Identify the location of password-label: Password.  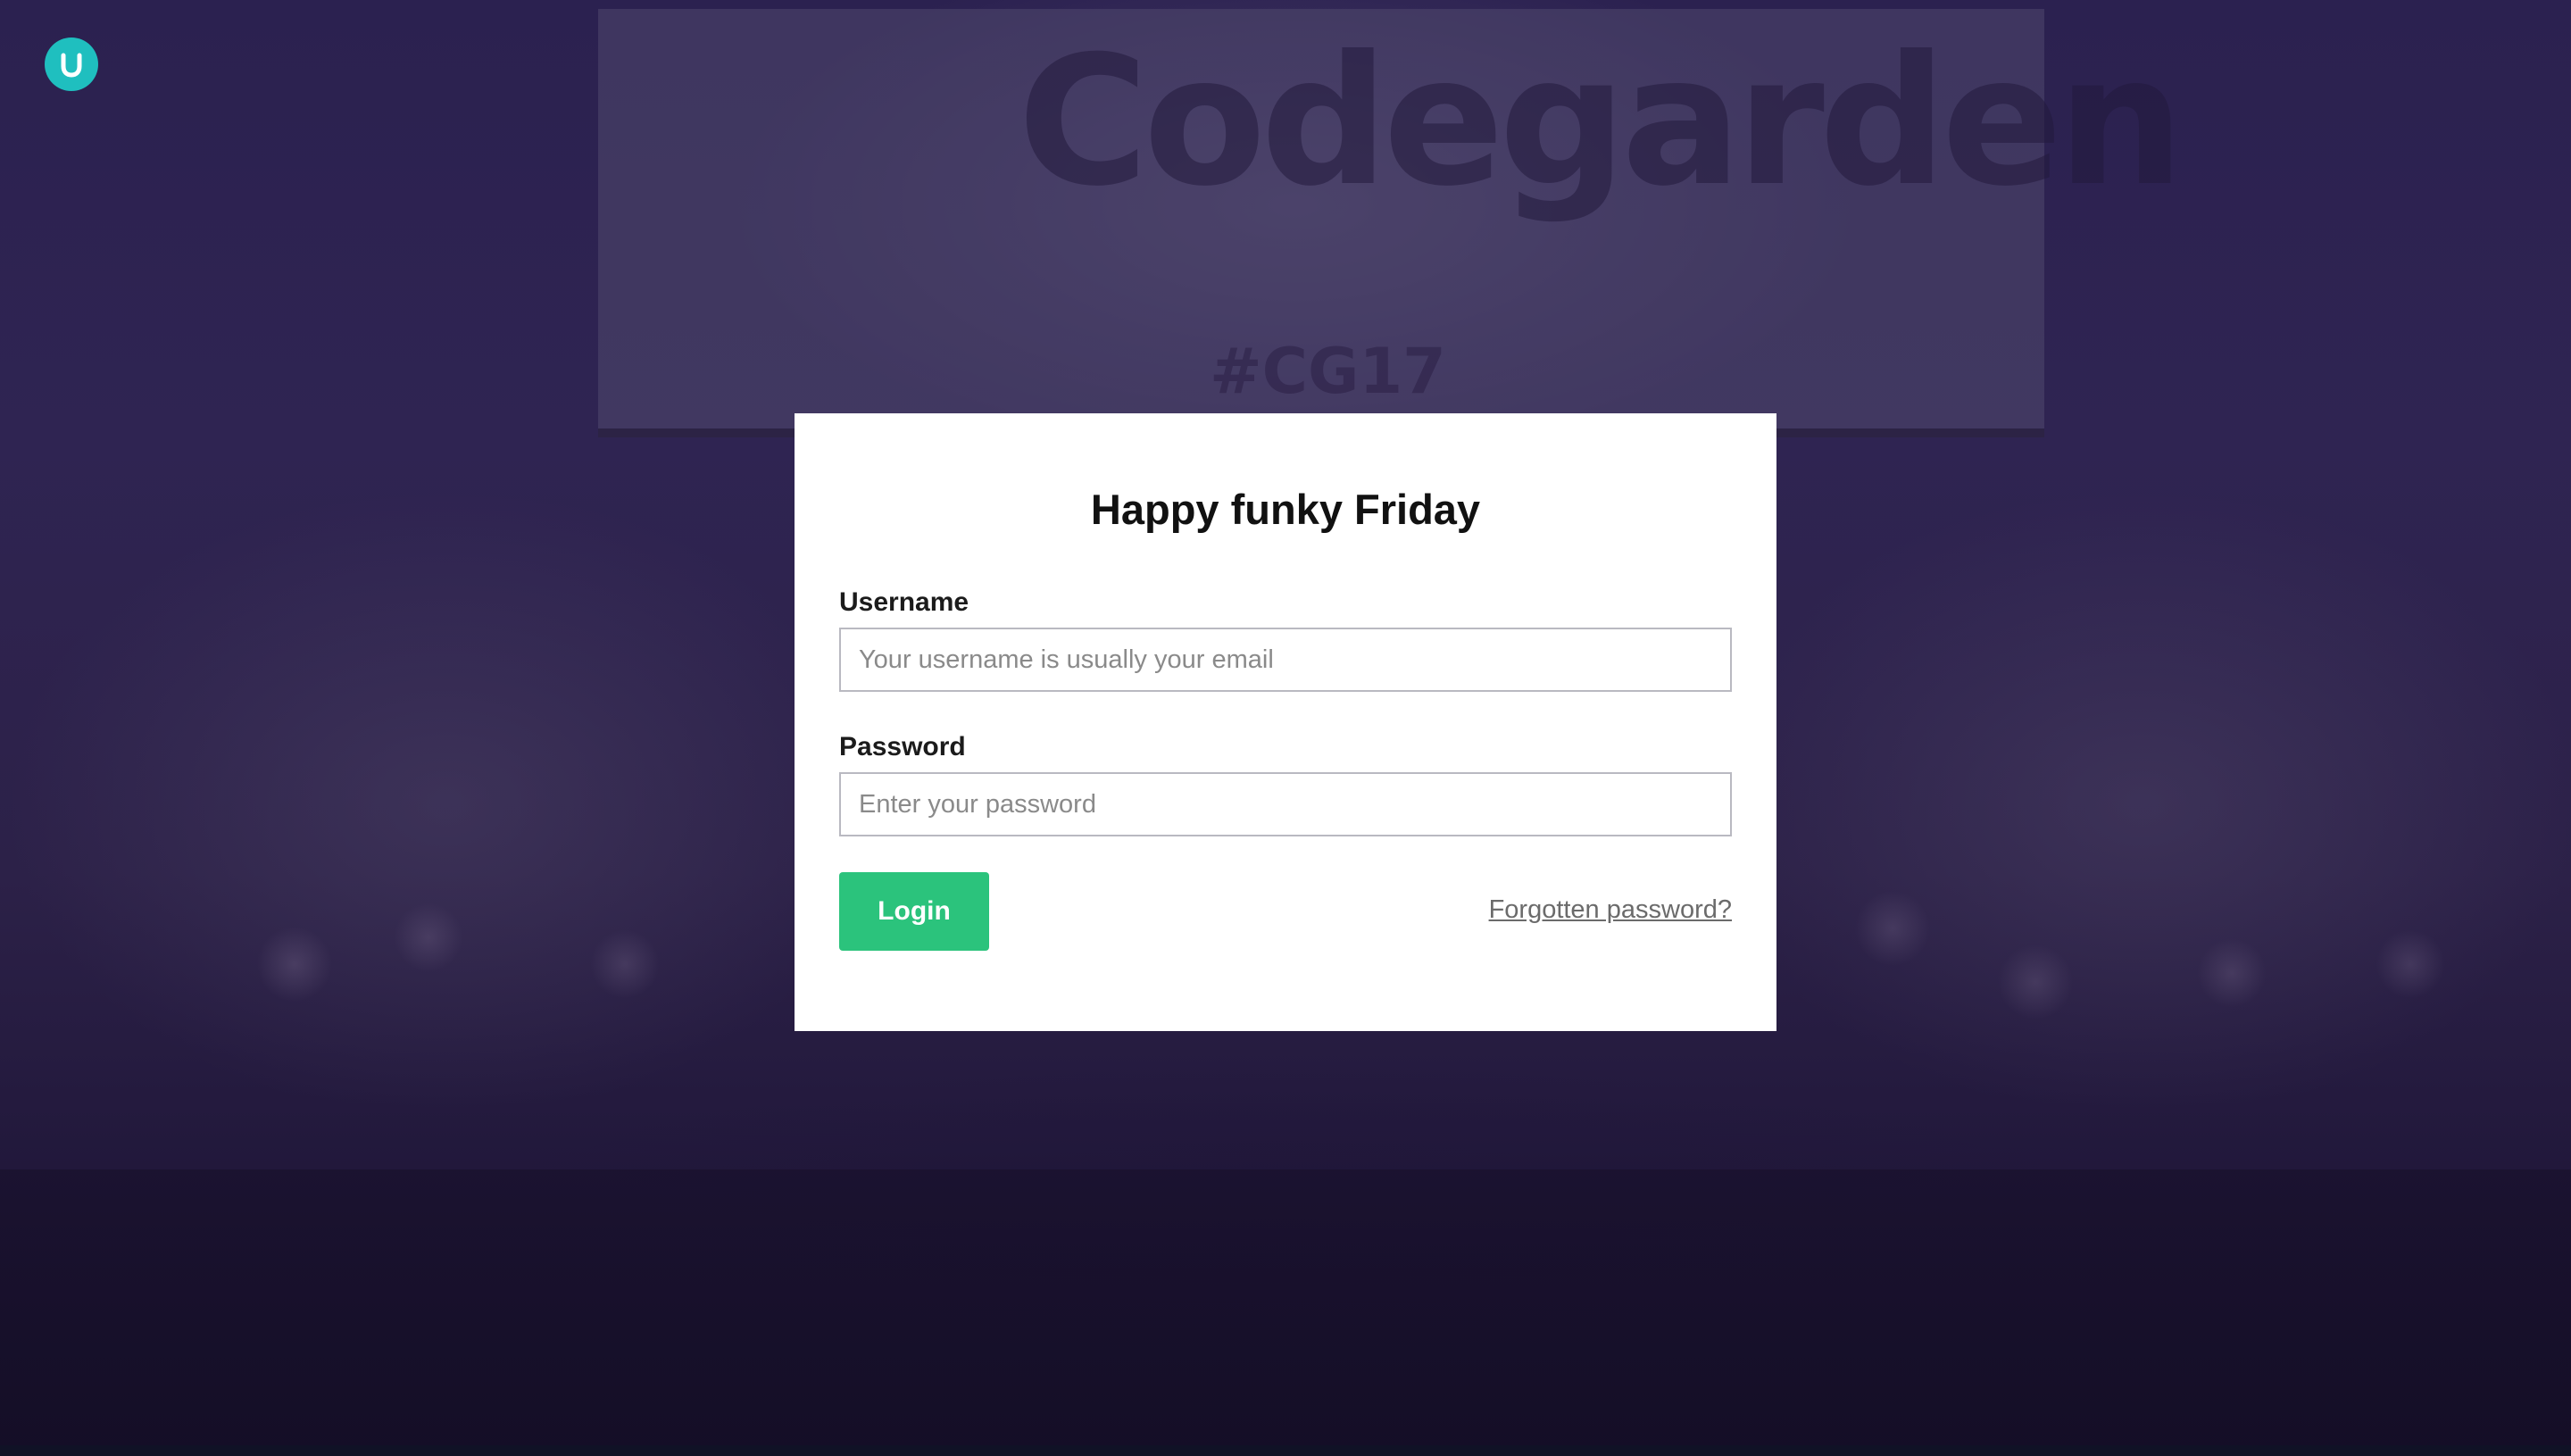
(902, 747).